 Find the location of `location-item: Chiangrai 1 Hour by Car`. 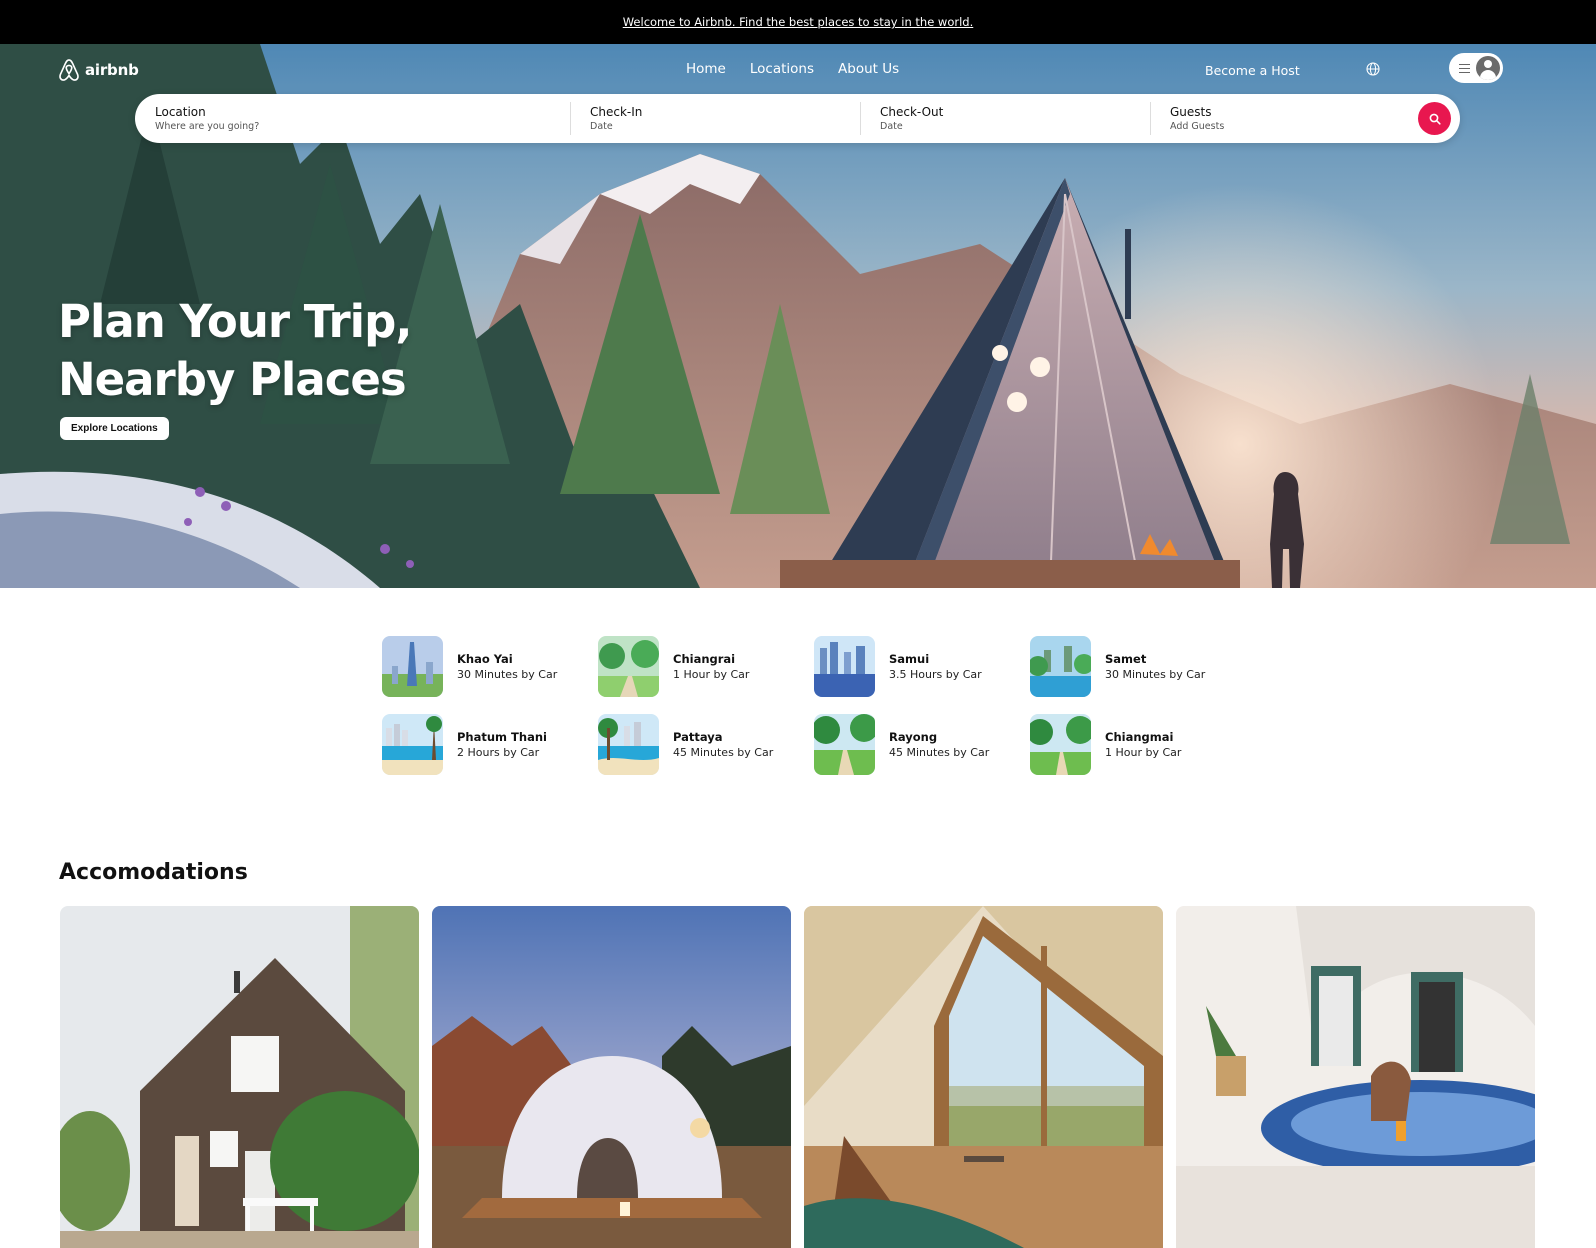

location-item: Chiangrai 1 Hour by Car is located at coordinates (706, 666).